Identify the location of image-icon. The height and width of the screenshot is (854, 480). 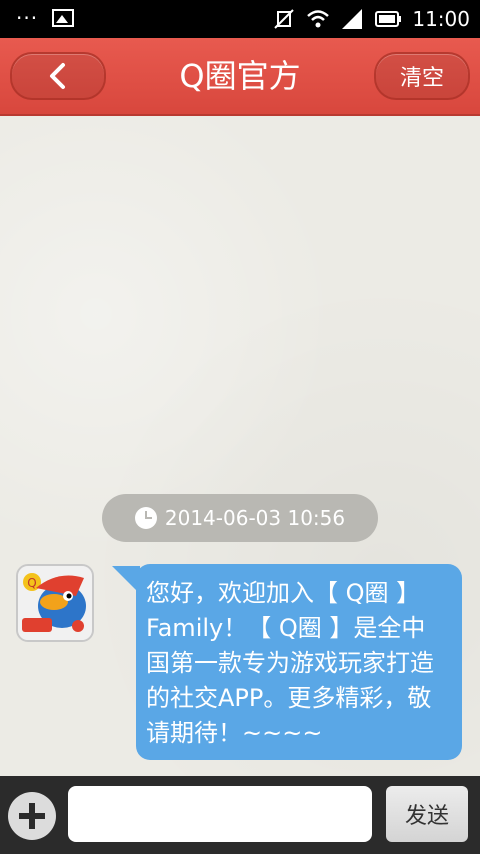
(63, 18).